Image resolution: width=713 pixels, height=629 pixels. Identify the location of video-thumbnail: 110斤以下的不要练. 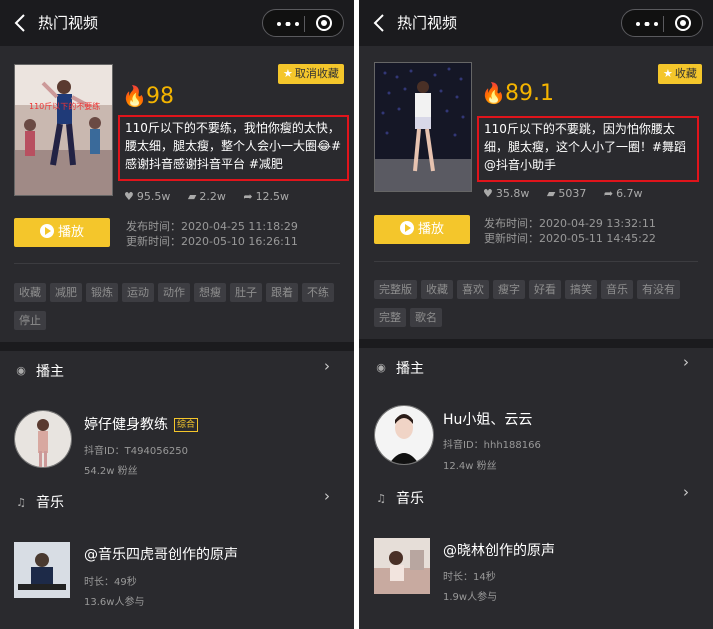
(63, 130).